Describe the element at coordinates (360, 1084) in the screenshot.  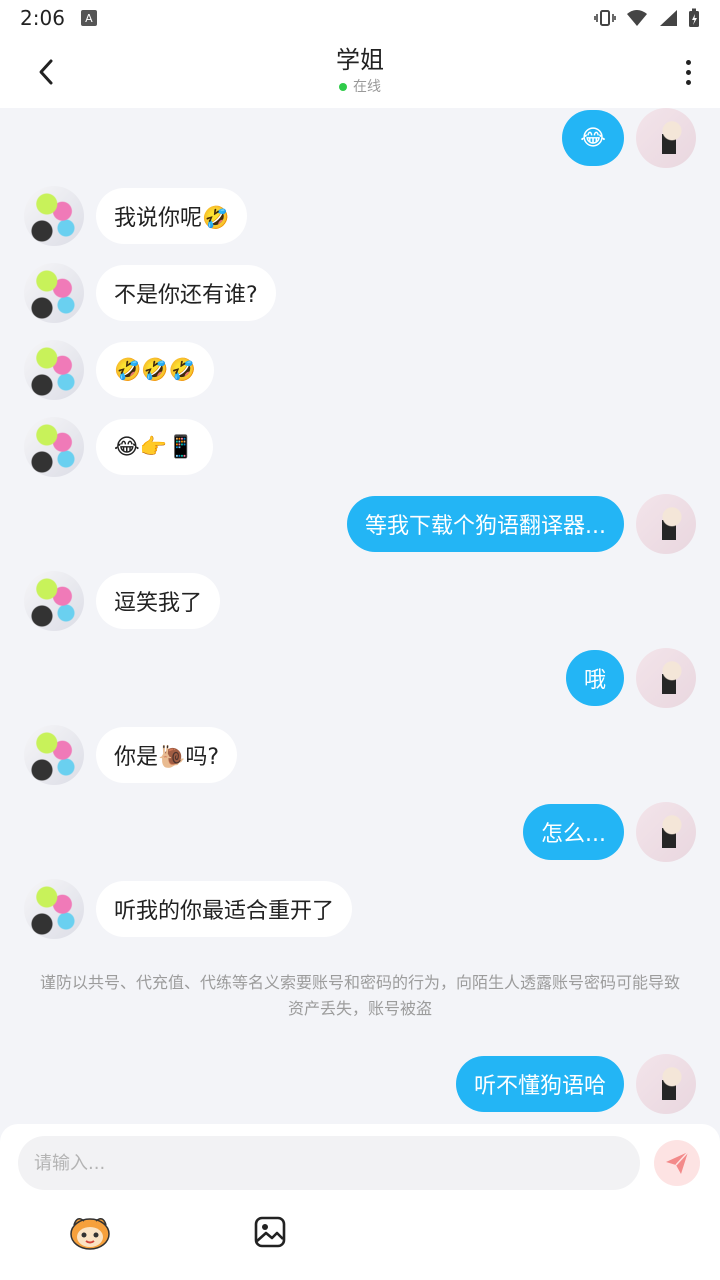
I see `message-row: 听不懂狗语哈` at that location.